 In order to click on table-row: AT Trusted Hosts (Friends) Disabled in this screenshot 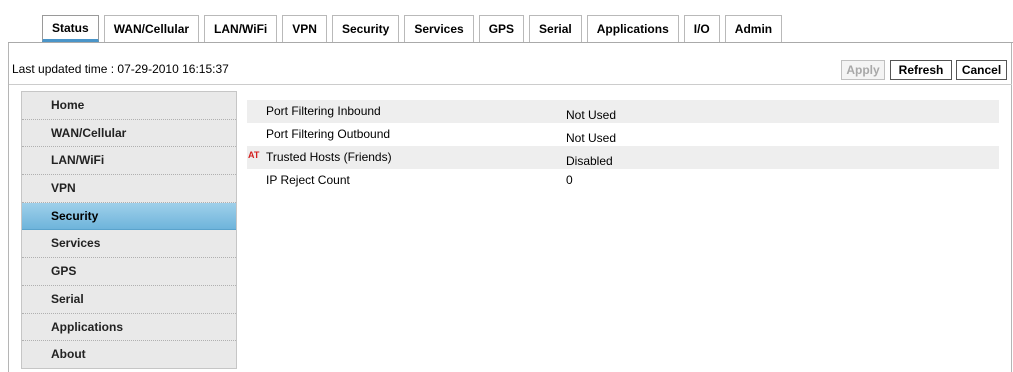, I will do `click(623, 157)`.